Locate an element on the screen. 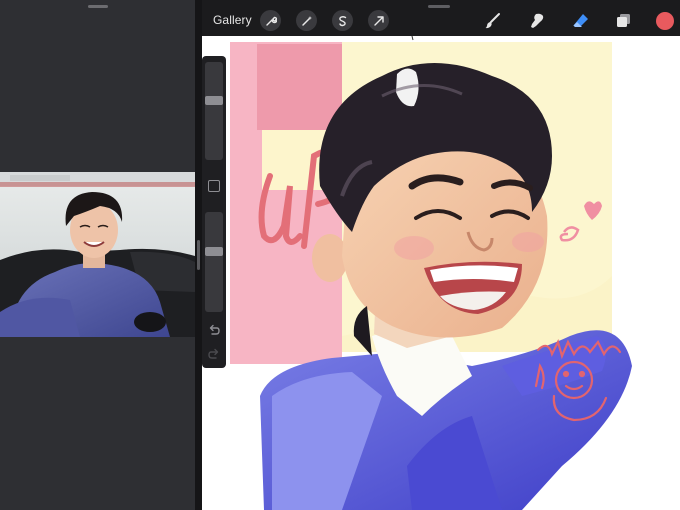 The image size is (680, 510). split-view-divider is located at coordinates (198, 255).